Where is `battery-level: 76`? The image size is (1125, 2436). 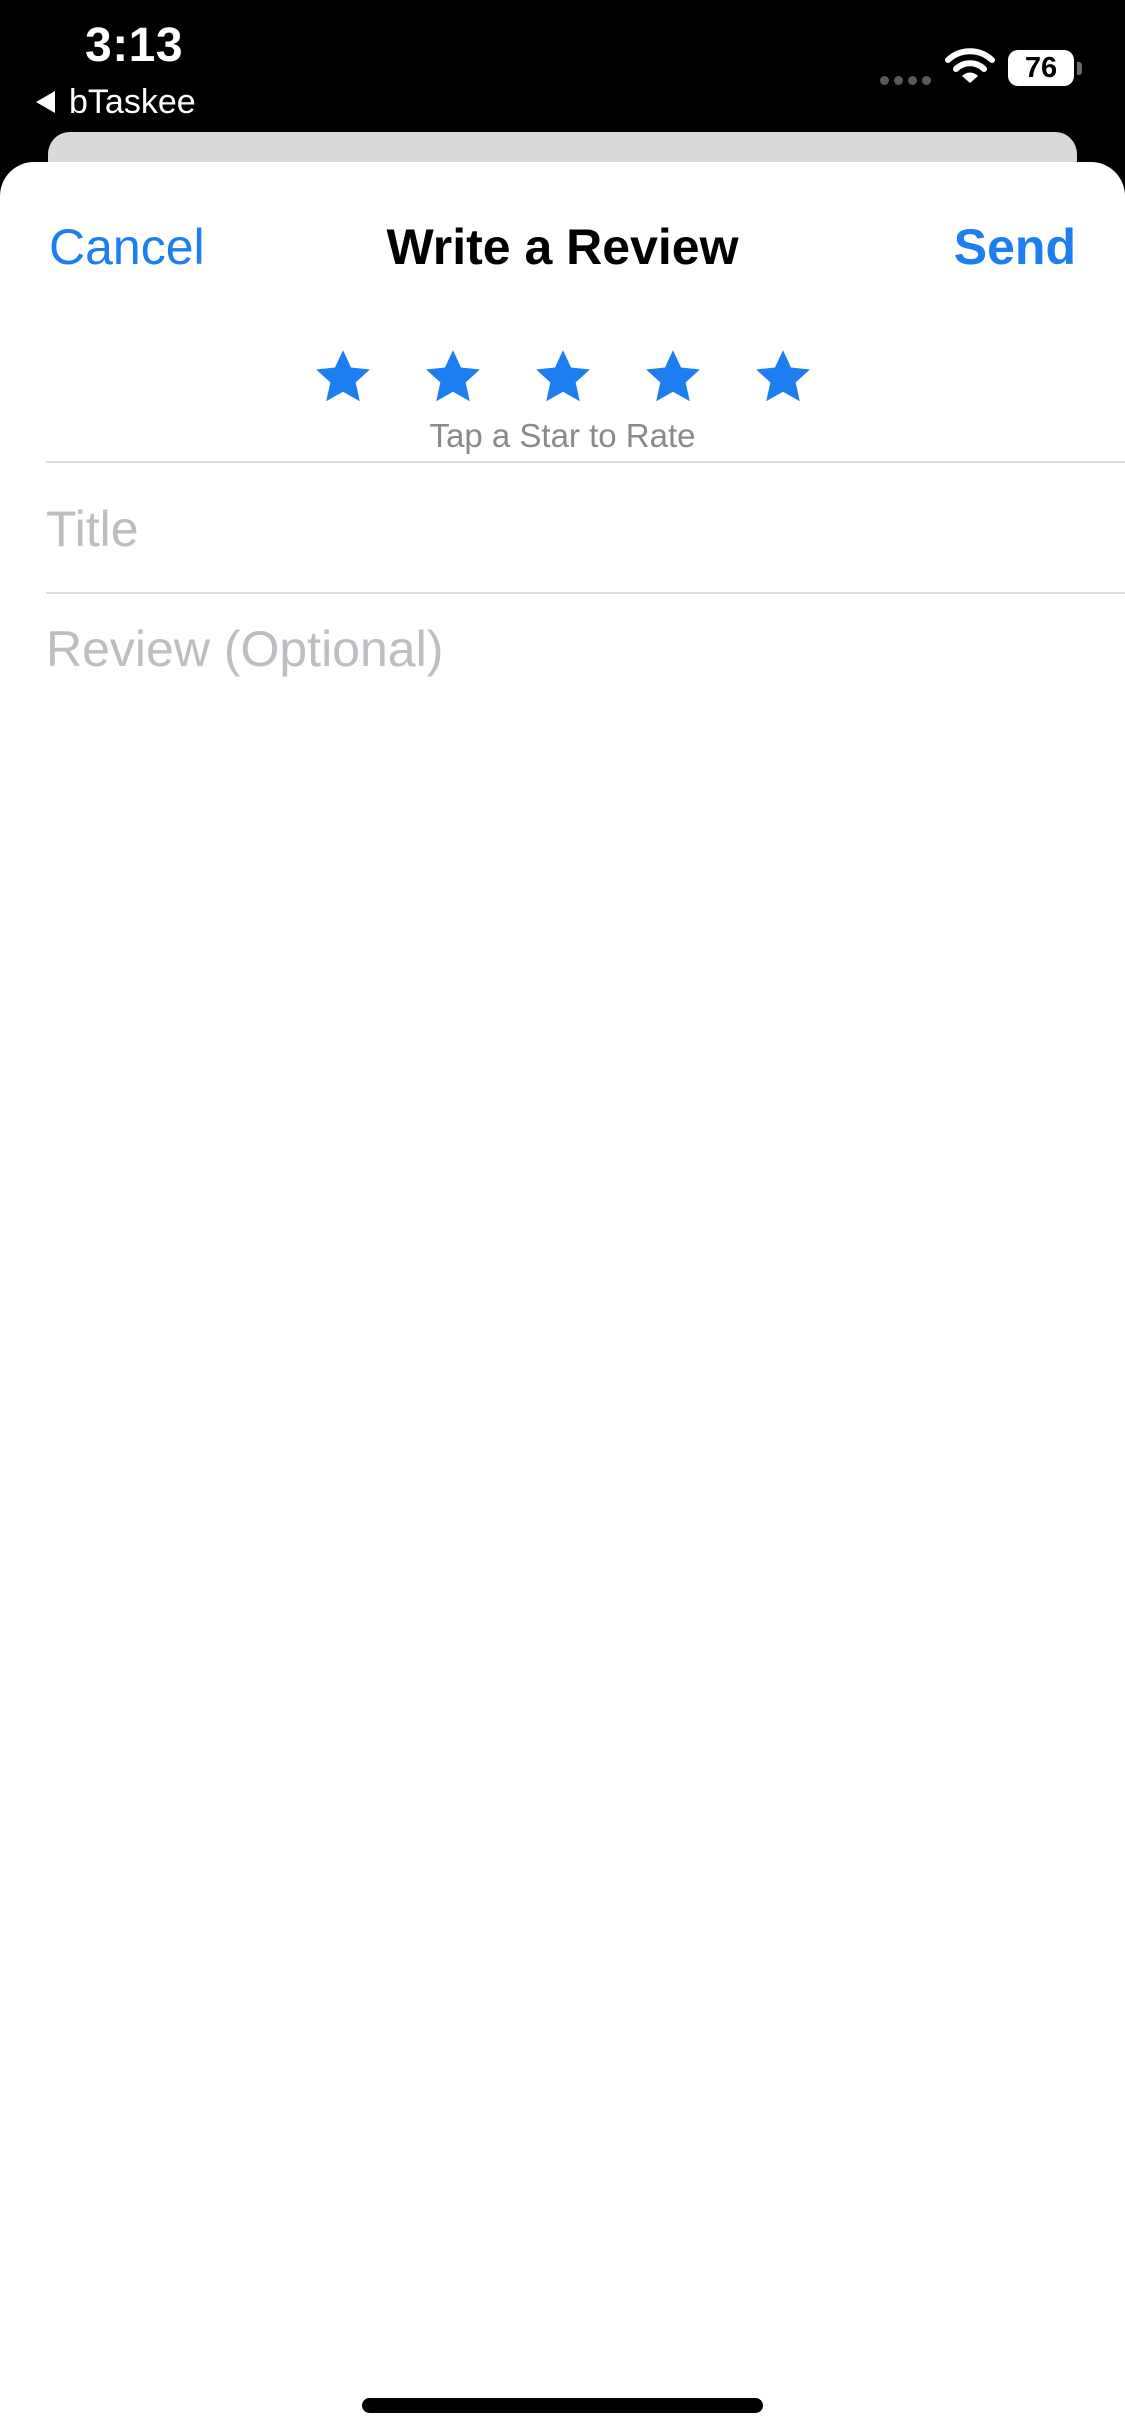
battery-level: 76 is located at coordinates (1041, 67).